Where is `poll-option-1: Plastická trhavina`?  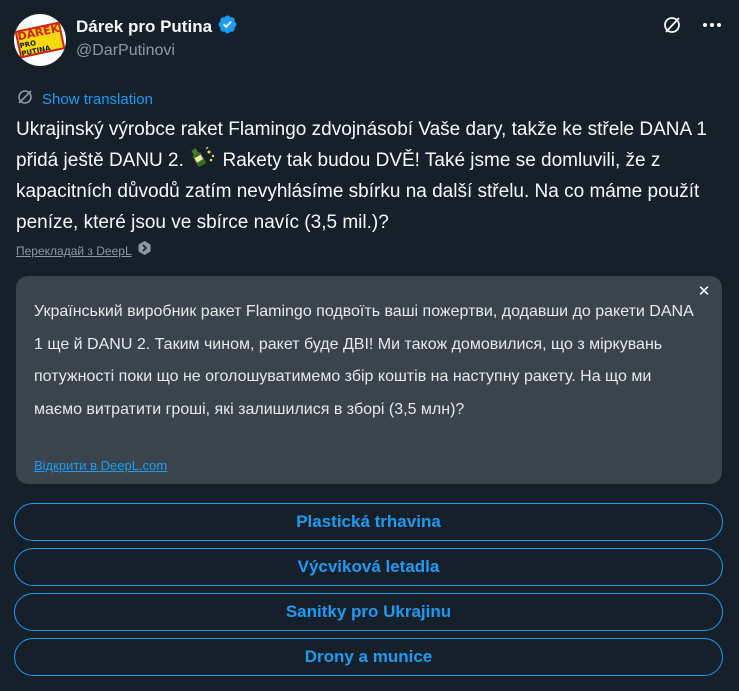
poll-option-1: Plastická trhavina is located at coordinates (368, 522).